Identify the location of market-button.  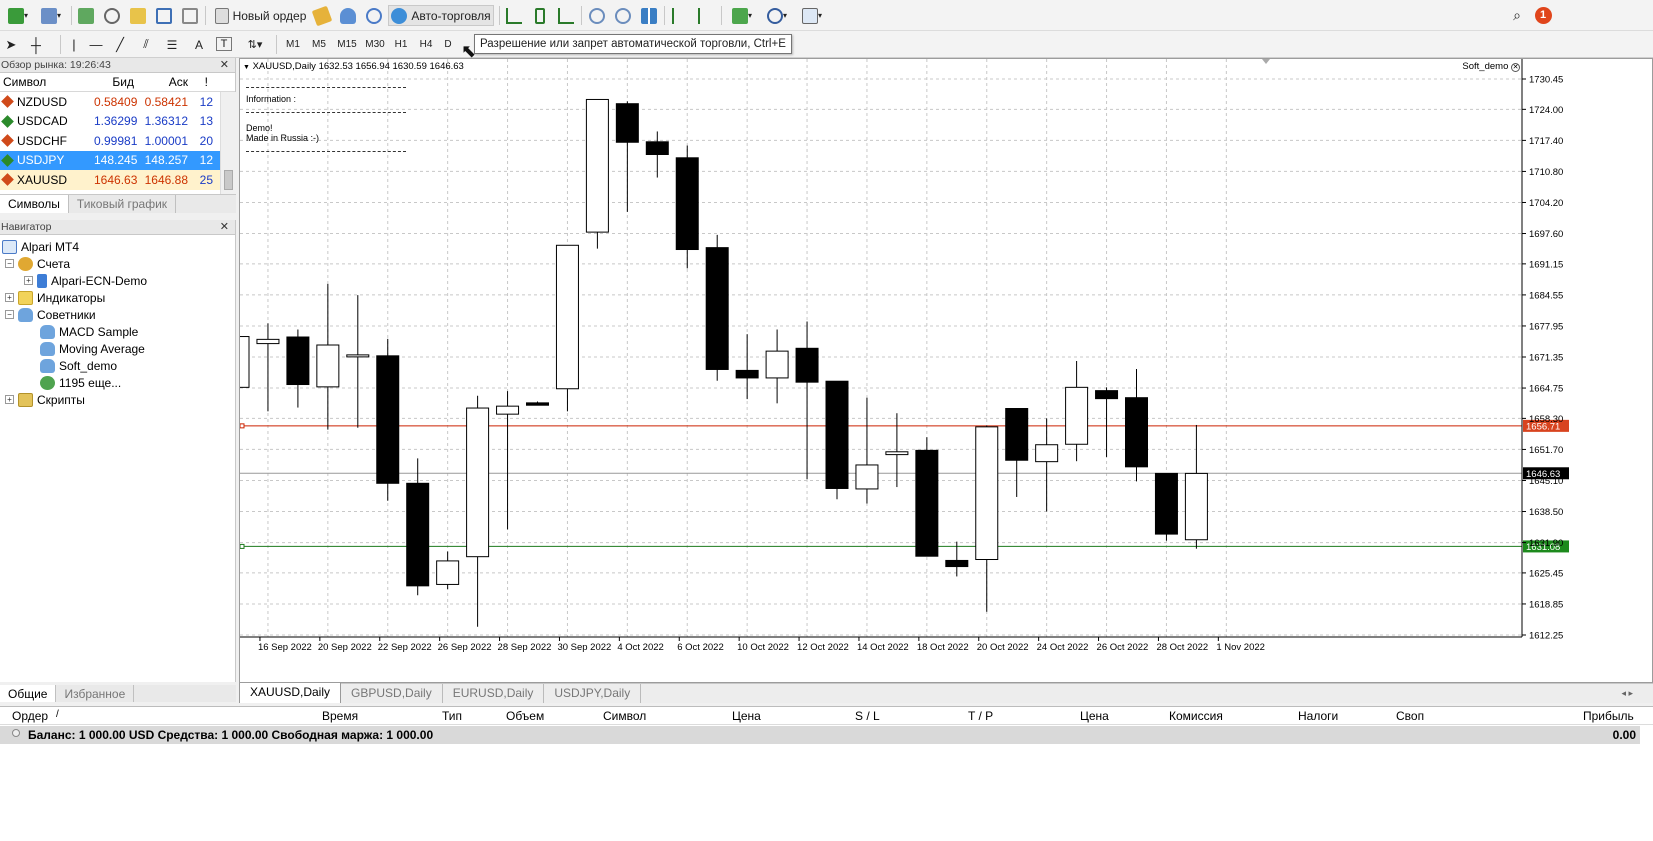
(374, 15).